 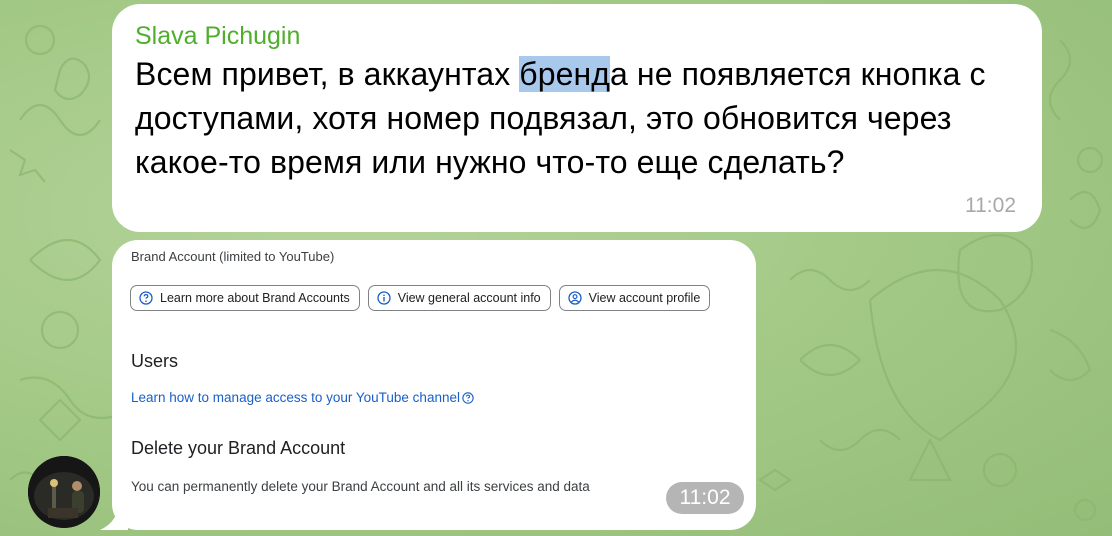 I want to click on view-account-profile-button: View account profile, so click(x=634, y=298).